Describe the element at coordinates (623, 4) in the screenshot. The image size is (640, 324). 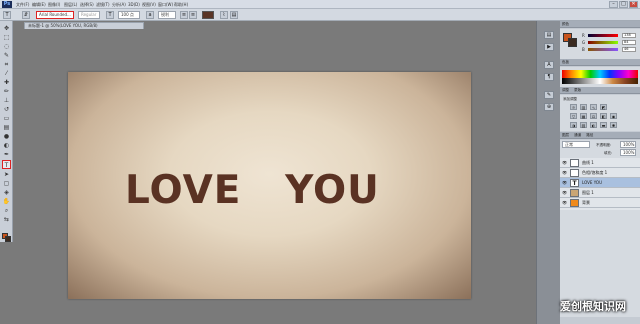
I see `restore-button: □` at that location.